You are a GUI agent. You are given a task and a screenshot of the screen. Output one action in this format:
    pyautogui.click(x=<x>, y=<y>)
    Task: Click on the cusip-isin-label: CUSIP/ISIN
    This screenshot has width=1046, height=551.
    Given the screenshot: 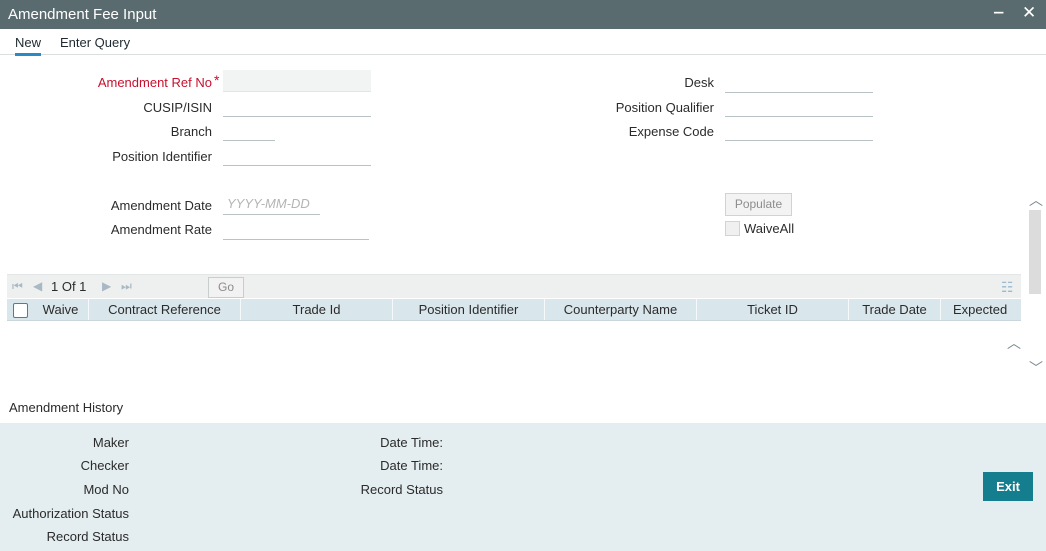 What is the action you would take?
    pyautogui.click(x=177, y=107)
    